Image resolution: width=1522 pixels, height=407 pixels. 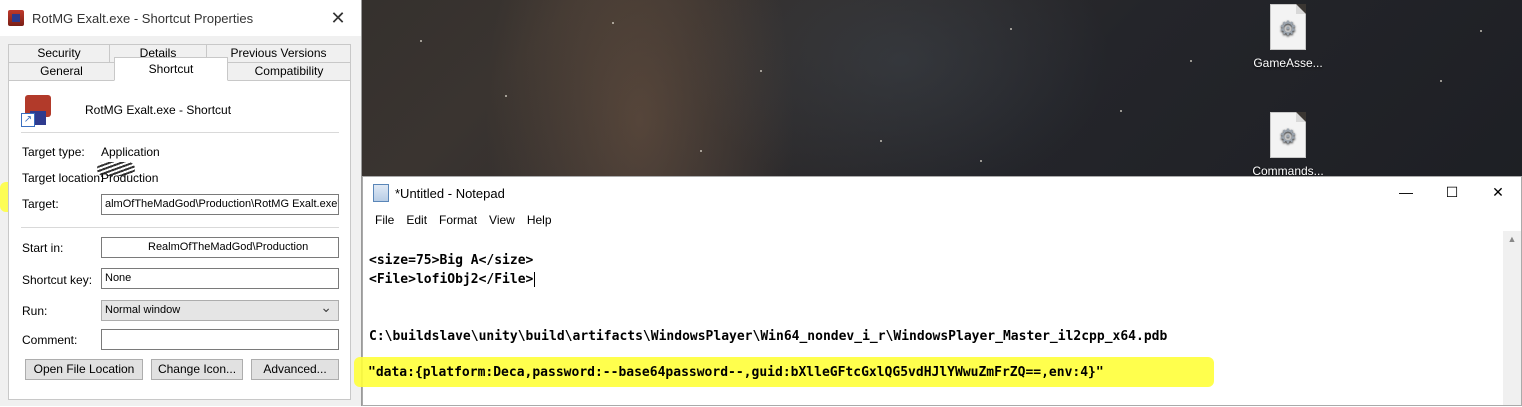 I want to click on shortcut-key-input: None, so click(x=220, y=278).